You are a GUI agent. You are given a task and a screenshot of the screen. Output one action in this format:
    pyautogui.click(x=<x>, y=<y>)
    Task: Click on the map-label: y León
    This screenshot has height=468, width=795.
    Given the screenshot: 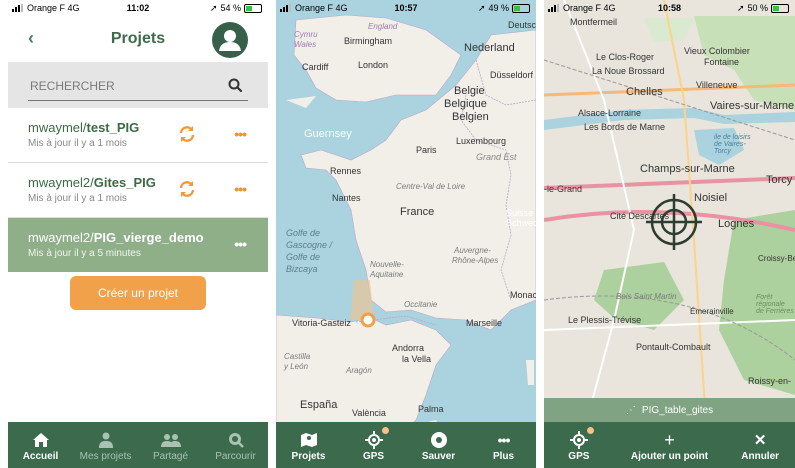 What is the action you would take?
    pyautogui.click(x=296, y=366)
    